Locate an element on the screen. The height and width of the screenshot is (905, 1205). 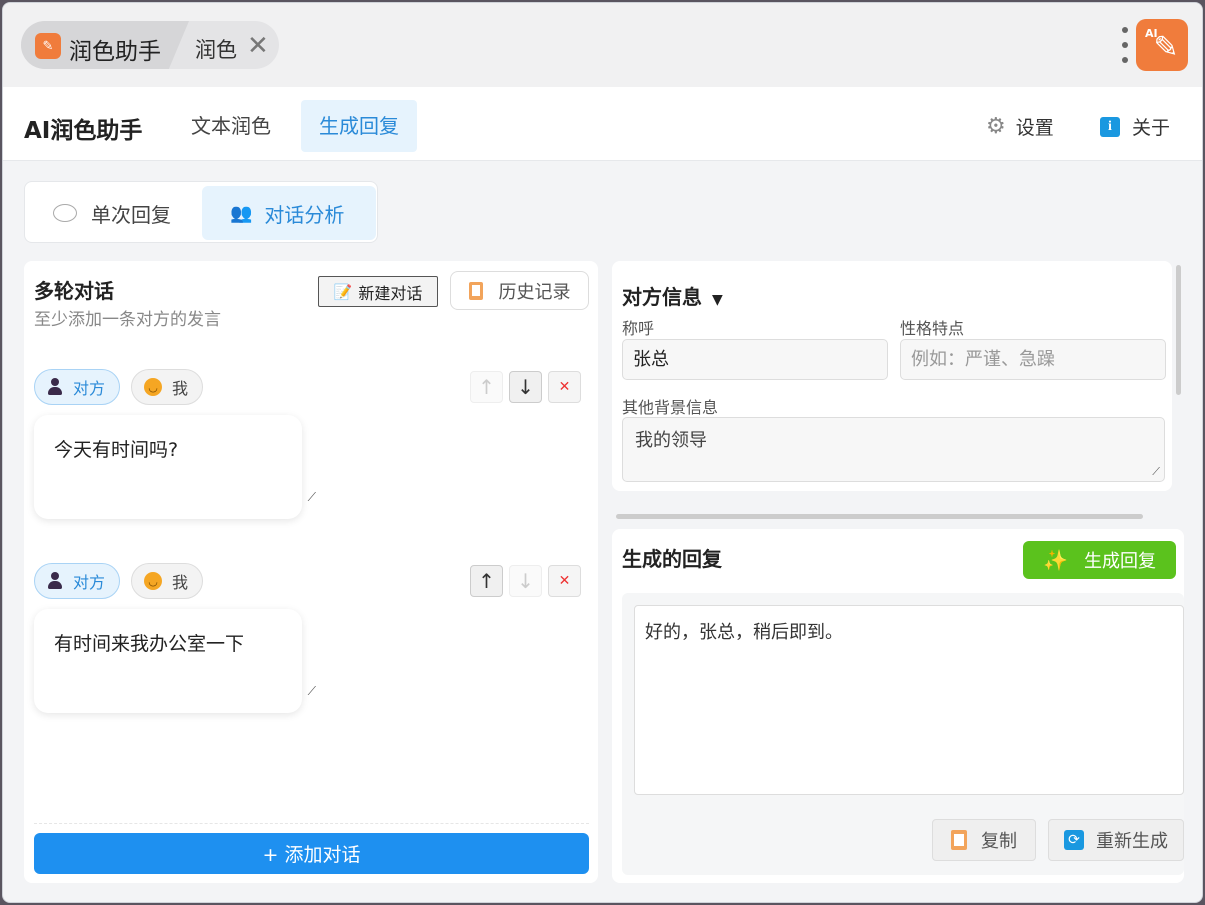
reply-area: 好的，张总，稍后即到。 复制 ⟳ 重新生成 is located at coordinates (903, 734).